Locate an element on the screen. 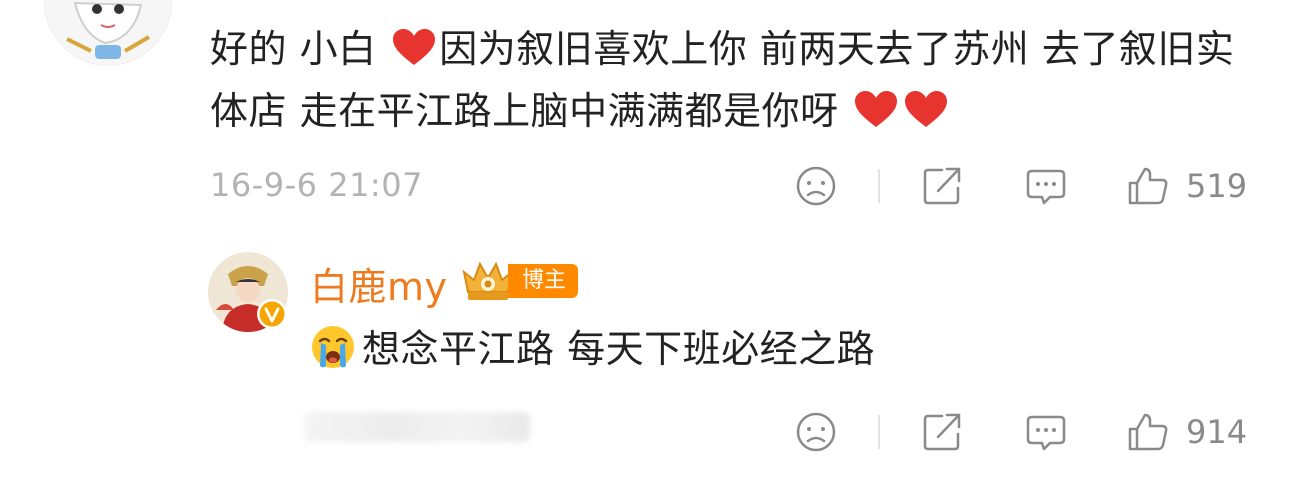 The width and height of the screenshot is (1290, 477). reply-text-content: 想念平江路 每天下班必经之路 is located at coordinates (619, 349).